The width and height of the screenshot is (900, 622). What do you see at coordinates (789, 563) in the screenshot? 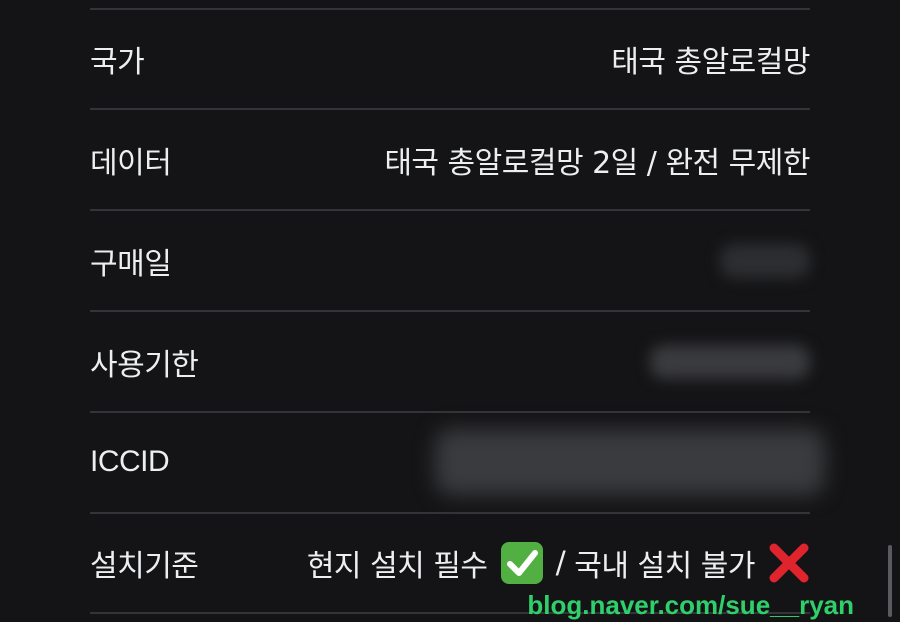
I see `cross-mark-icon` at bounding box center [789, 563].